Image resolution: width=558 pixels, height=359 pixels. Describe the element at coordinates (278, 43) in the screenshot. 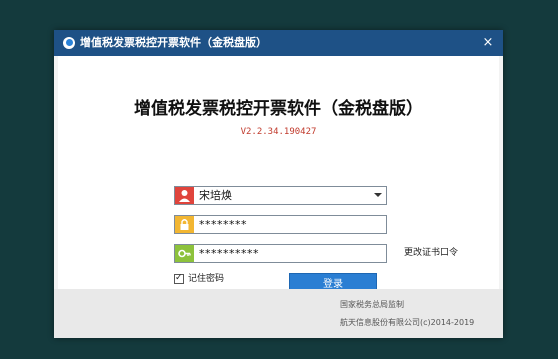

I see `title-bar: 增值税发票税控开票软件（金税盘版） ×` at that location.